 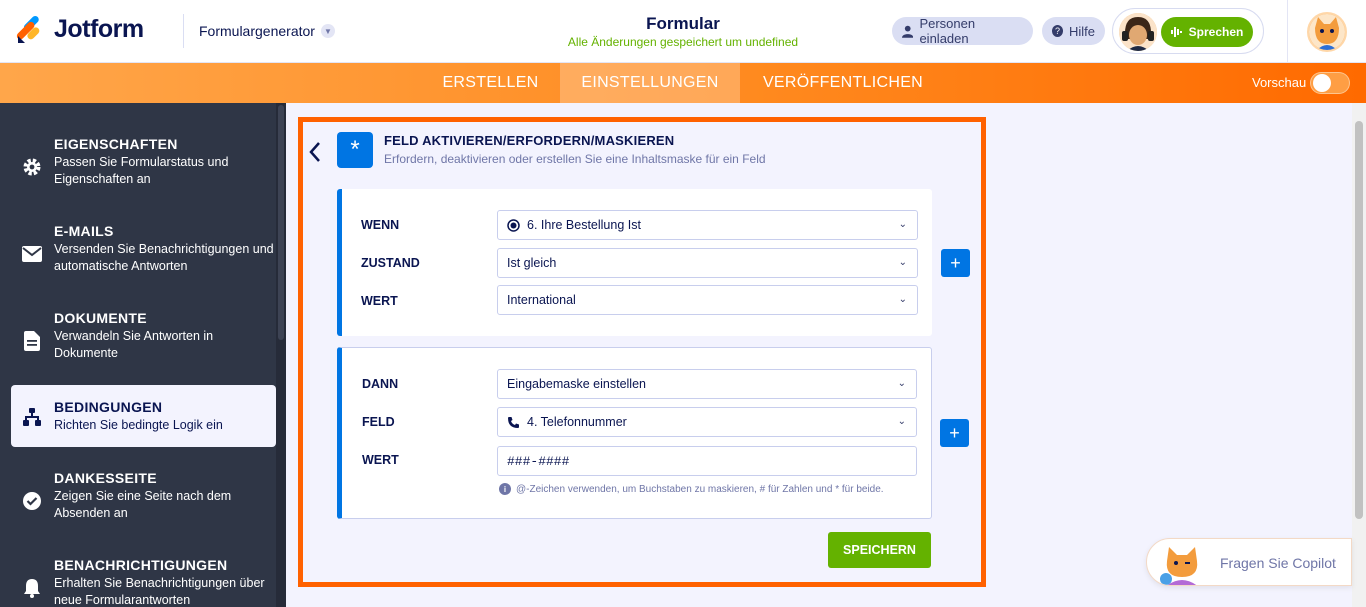 What do you see at coordinates (32, 167) in the screenshot?
I see `gear-icon` at bounding box center [32, 167].